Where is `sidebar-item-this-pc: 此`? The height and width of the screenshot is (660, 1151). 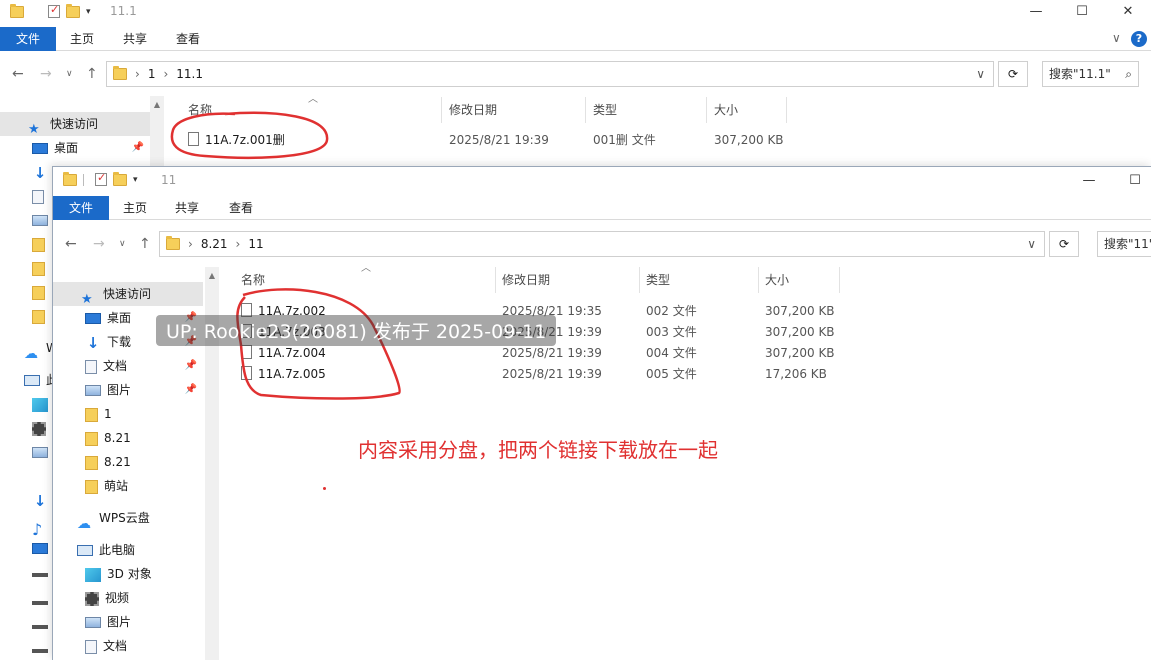
sidebar-item-this-pc: 此 is located at coordinates (29, 380).